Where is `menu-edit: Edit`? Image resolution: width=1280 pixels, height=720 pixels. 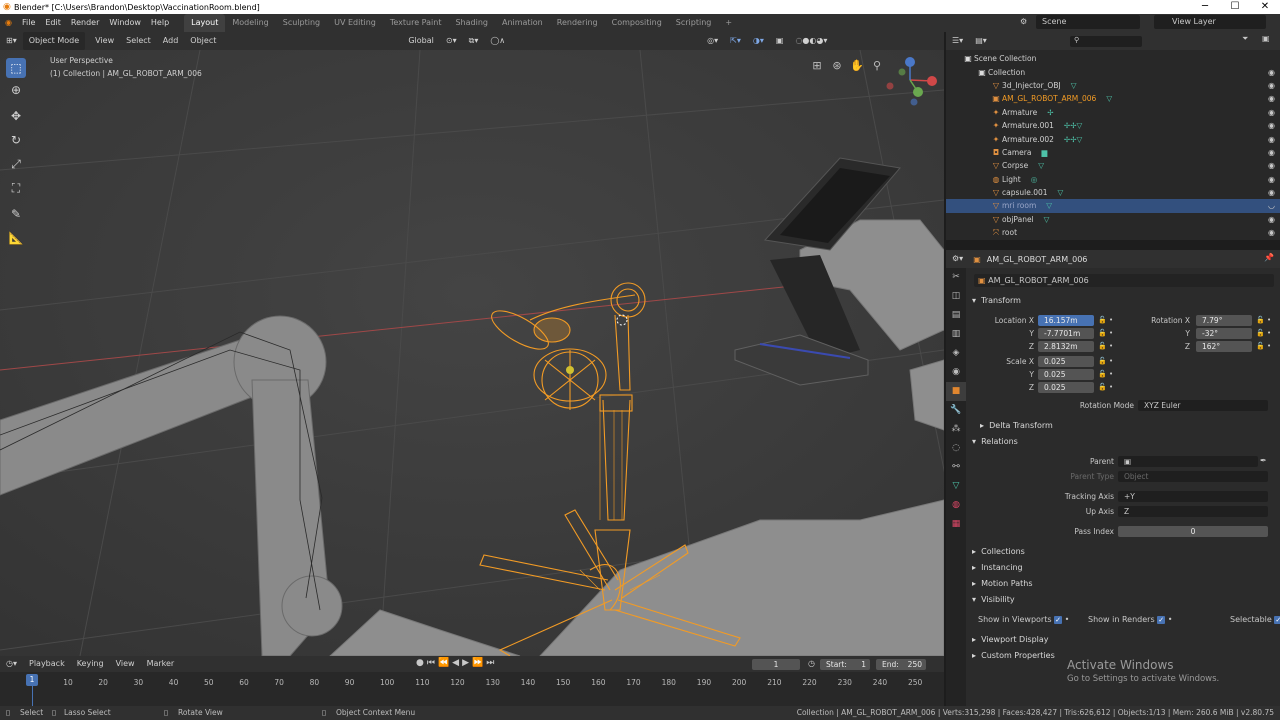 menu-edit: Edit is located at coordinates (53, 23).